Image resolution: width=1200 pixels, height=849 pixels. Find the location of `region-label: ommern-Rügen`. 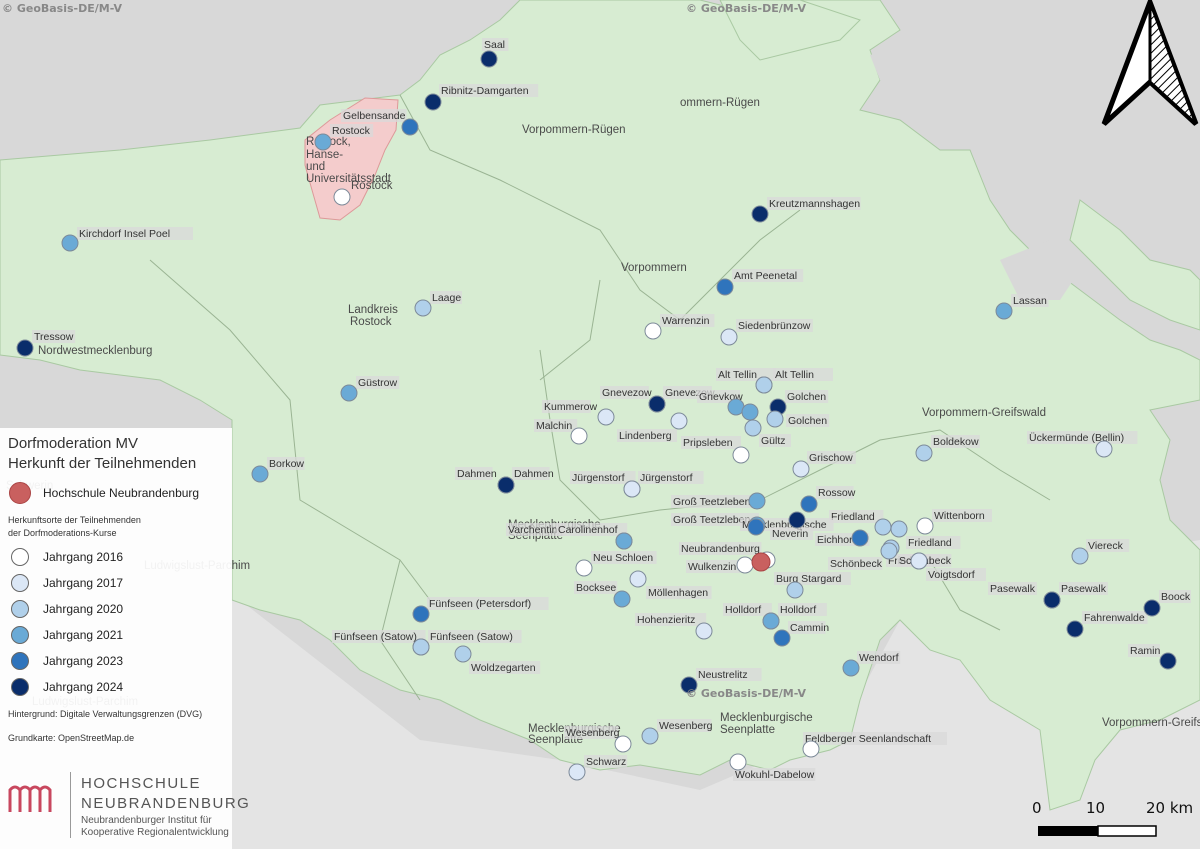

region-label: ommern-Rügen is located at coordinates (720, 103).